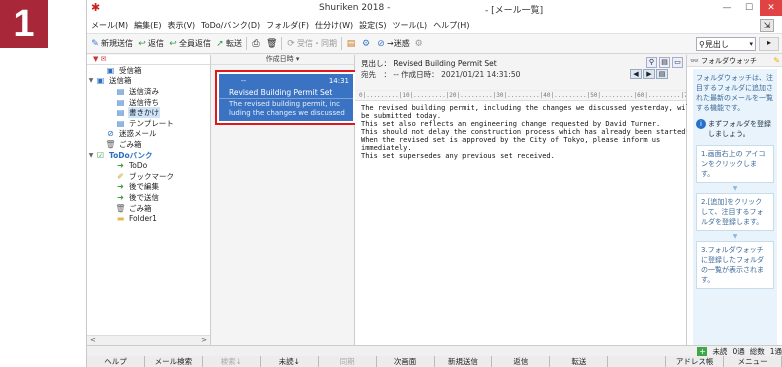 This screenshot has height=367, width=782. What do you see at coordinates (348, 361) in the screenshot?
I see `function-key-button: 同期` at bounding box center [348, 361].